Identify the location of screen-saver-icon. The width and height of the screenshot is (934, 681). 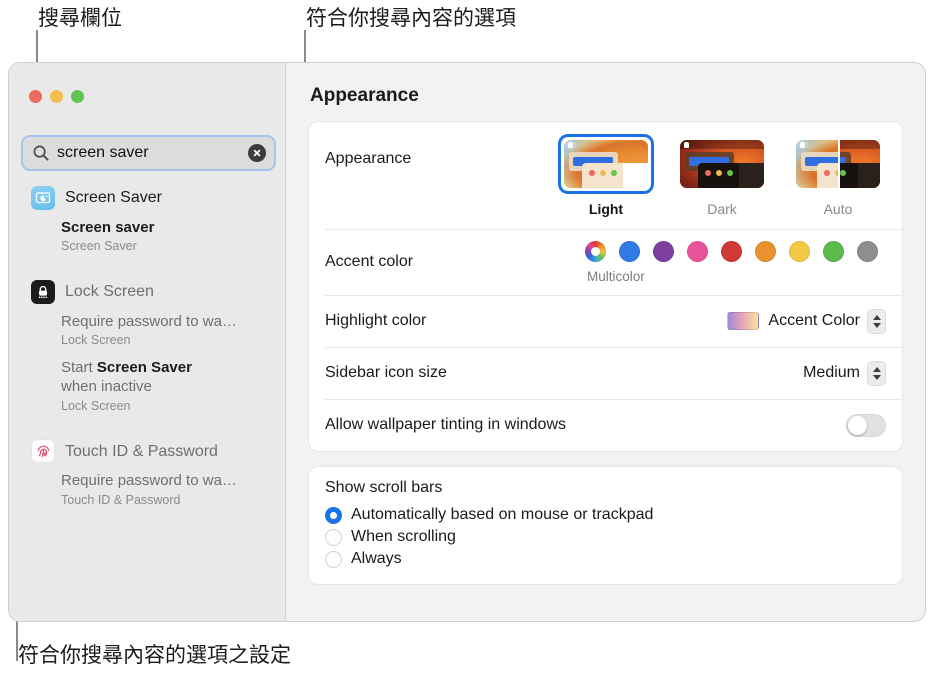
(43, 198).